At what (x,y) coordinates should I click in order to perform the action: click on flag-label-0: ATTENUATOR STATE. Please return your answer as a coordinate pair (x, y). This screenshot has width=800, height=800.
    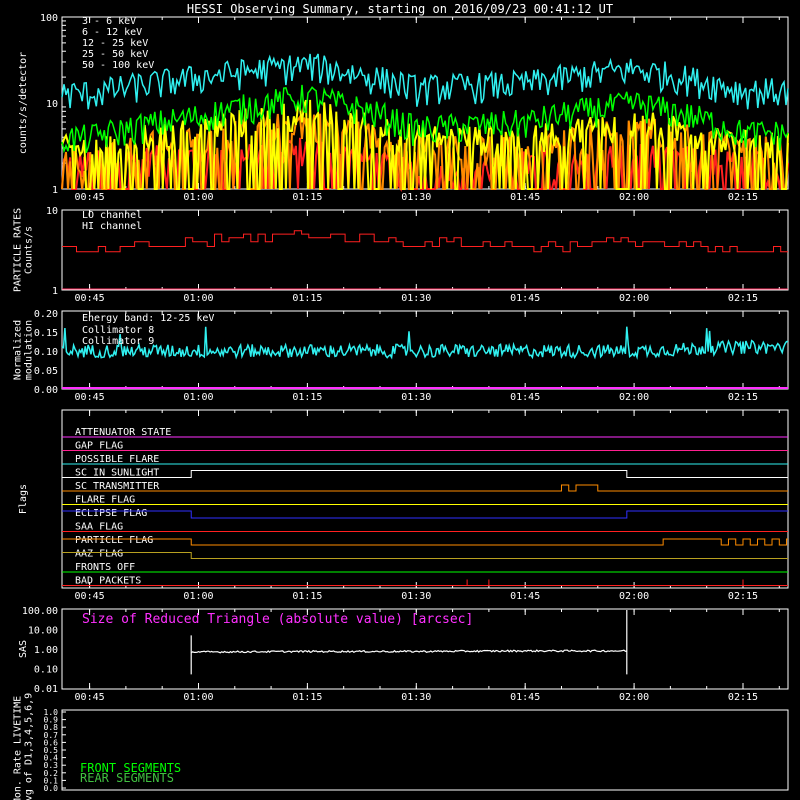
    Looking at the image, I should click on (123, 432).